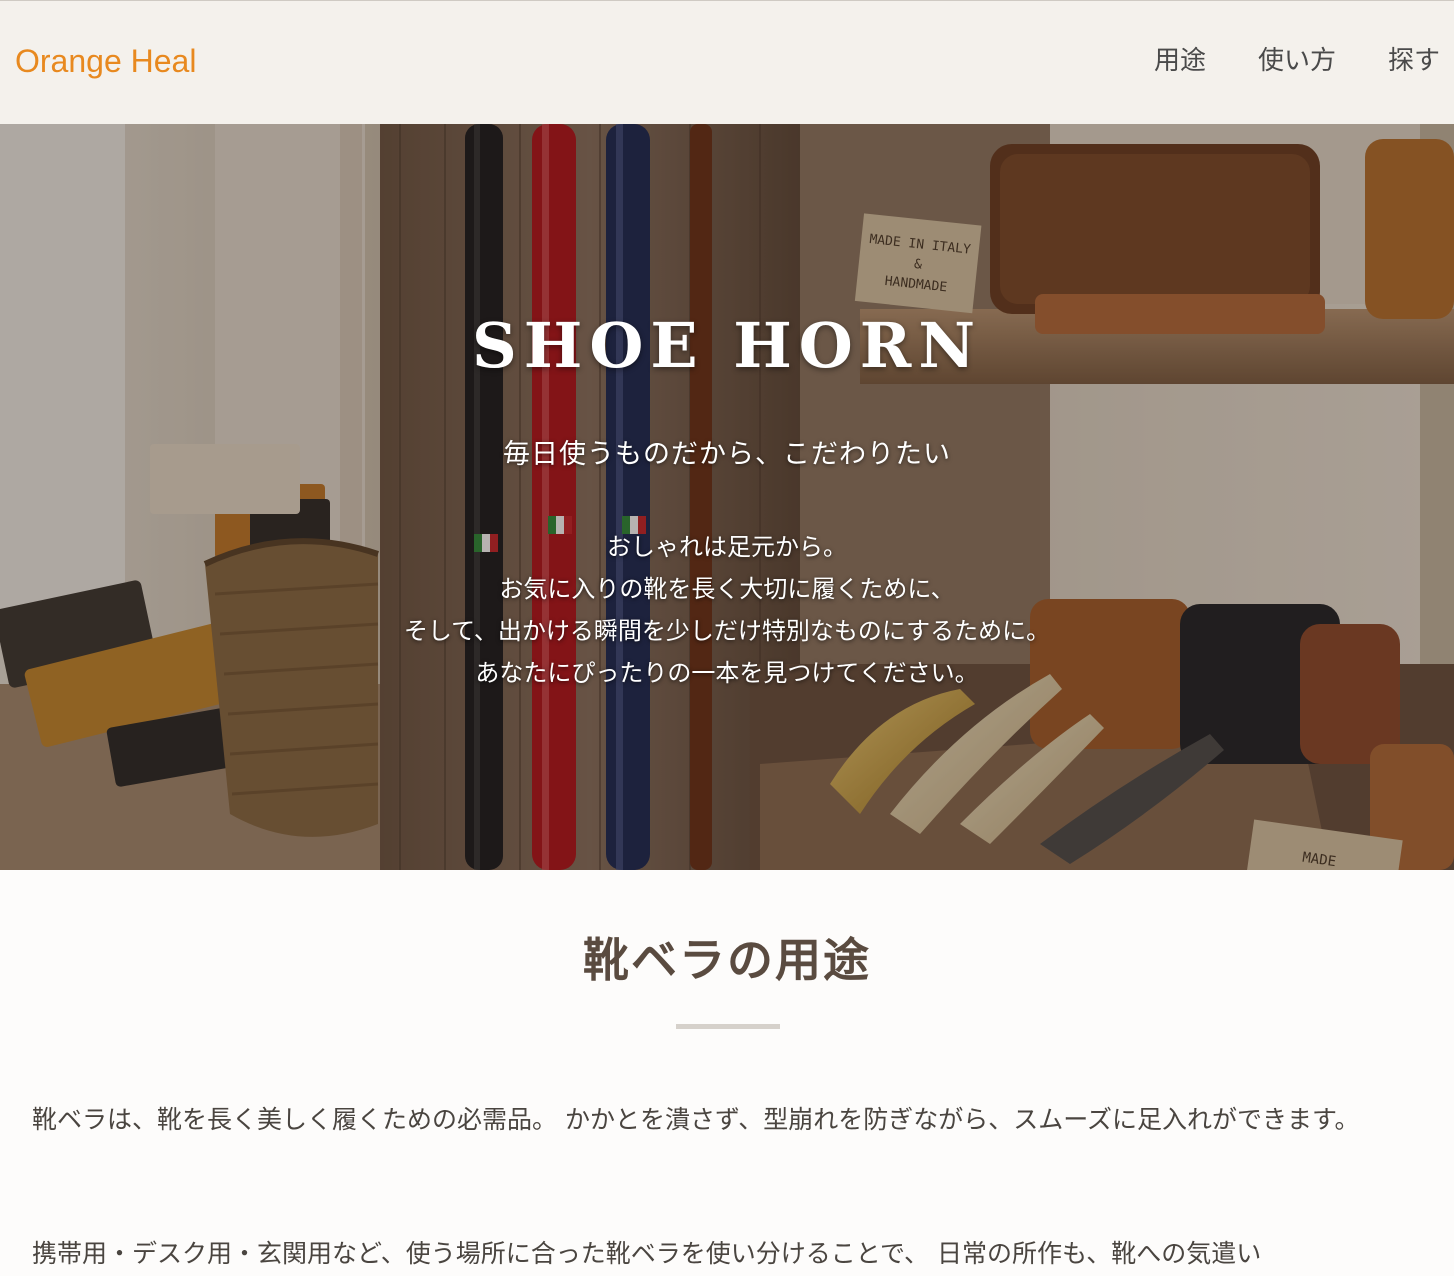 This screenshot has height=1276, width=1454. I want to click on section-title-usage: 靴ベラの用途, so click(727, 960).